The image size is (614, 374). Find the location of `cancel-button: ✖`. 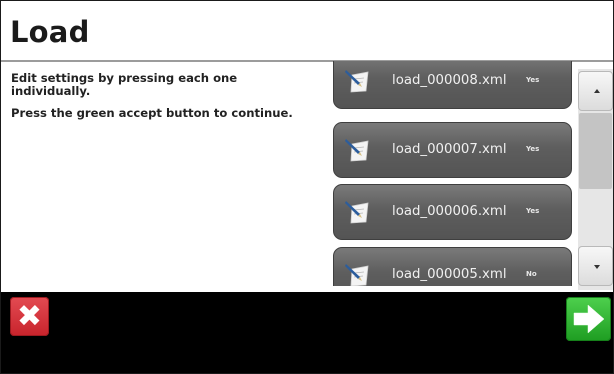

cancel-button: ✖ is located at coordinates (29, 316).